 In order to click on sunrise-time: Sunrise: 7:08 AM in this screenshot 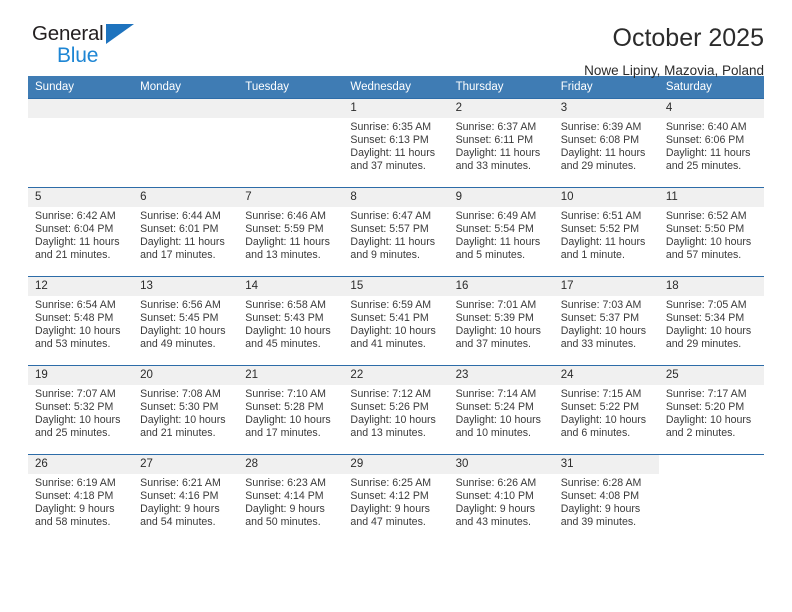, I will do `click(180, 394)`.